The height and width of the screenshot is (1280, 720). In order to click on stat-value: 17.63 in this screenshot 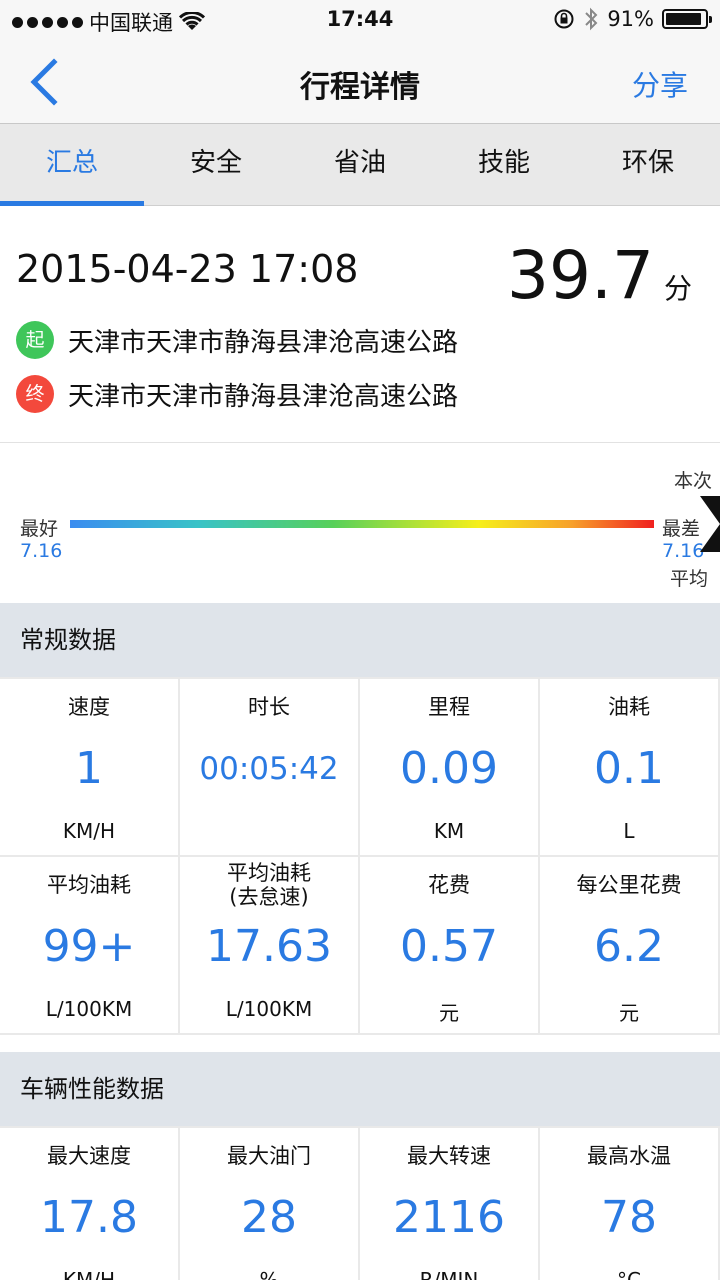, I will do `click(269, 946)`.